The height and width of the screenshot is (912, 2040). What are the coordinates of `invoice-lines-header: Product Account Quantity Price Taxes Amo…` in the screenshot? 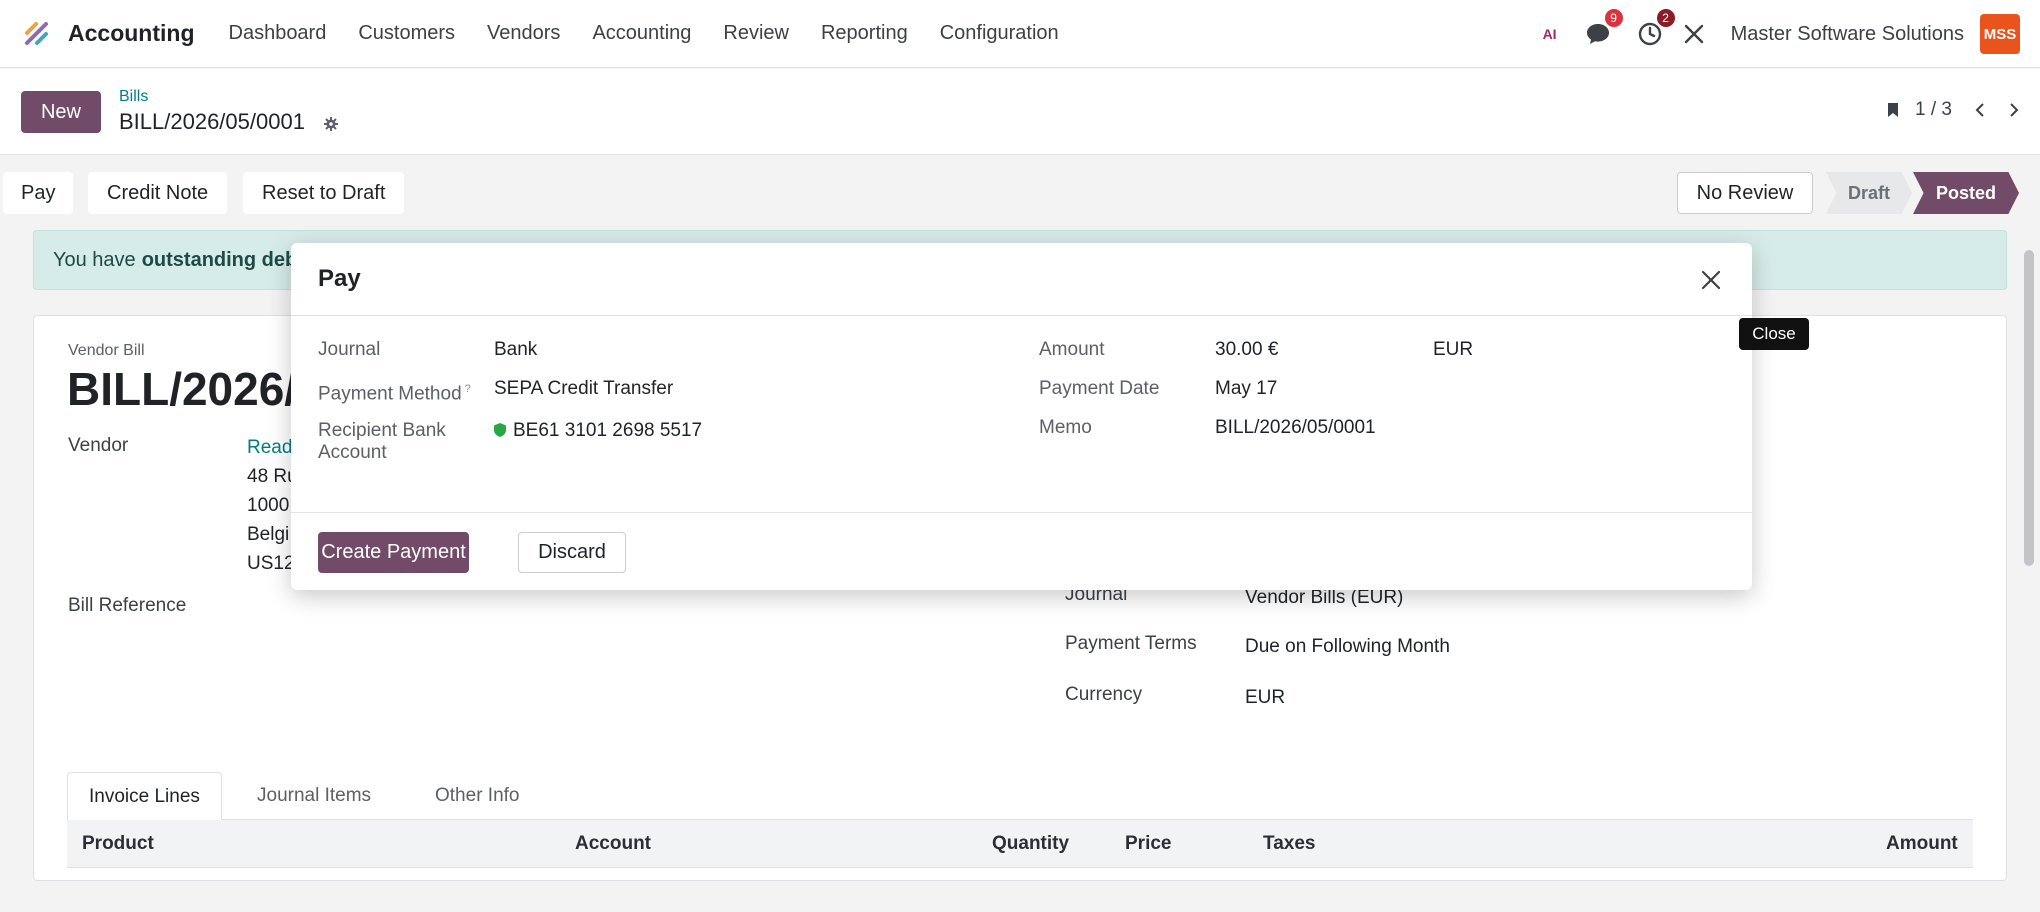 It's located at (1020, 844).